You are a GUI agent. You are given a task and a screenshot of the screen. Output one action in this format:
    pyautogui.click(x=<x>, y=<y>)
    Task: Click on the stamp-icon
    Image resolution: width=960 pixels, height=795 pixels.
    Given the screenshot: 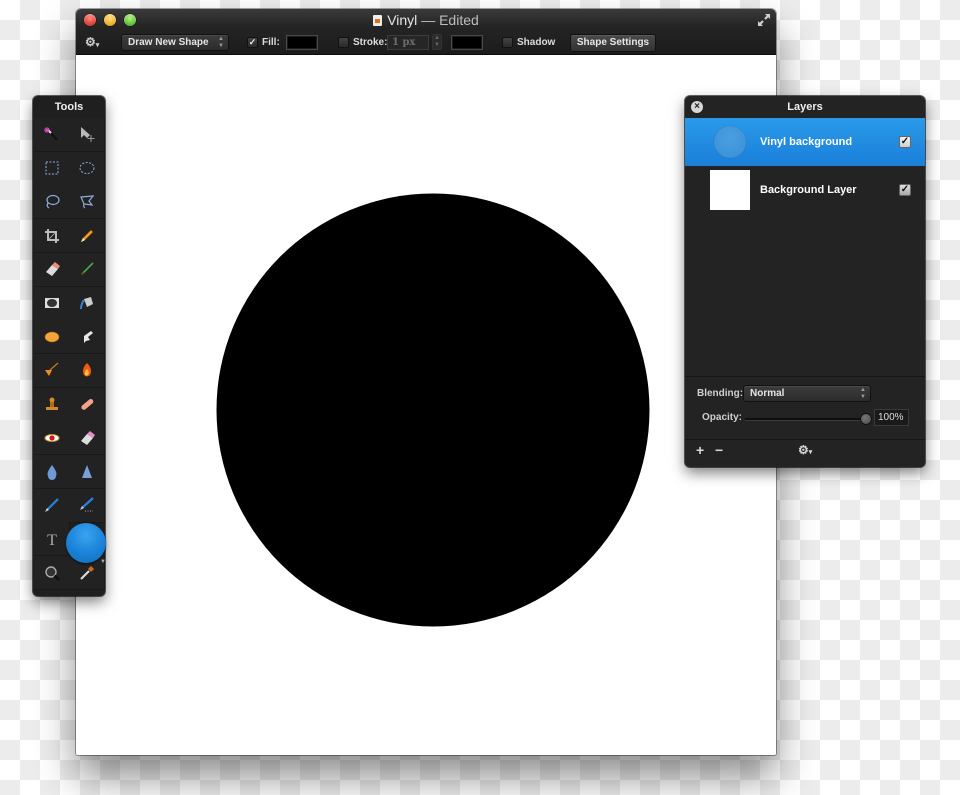 What is the action you would take?
    pyautogui.click(x=51, y=404)
    